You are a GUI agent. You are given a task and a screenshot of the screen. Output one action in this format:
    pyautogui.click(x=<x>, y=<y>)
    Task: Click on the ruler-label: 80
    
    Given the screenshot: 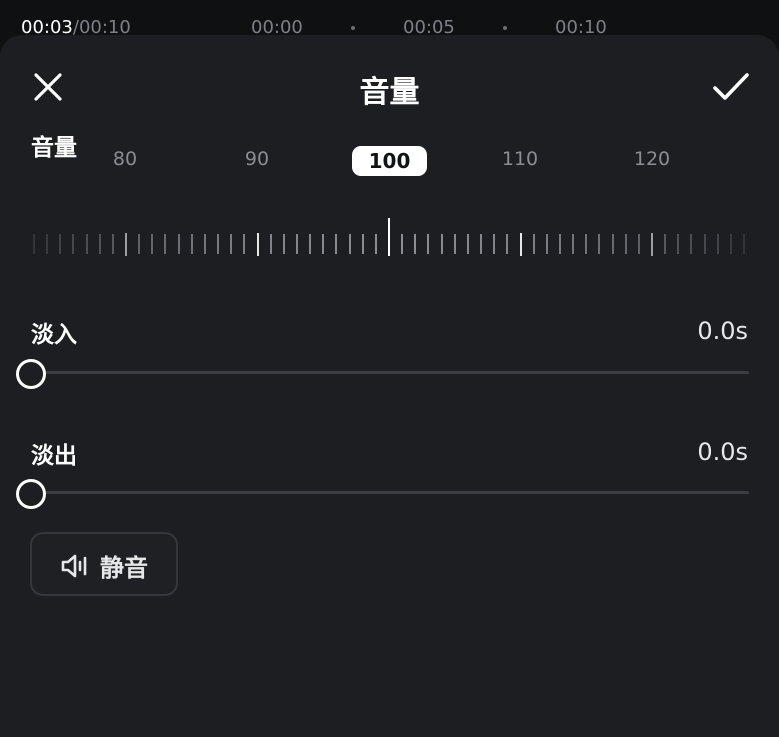 What is the action you would take?
    pyautogui.click(x=125, y=159)
    